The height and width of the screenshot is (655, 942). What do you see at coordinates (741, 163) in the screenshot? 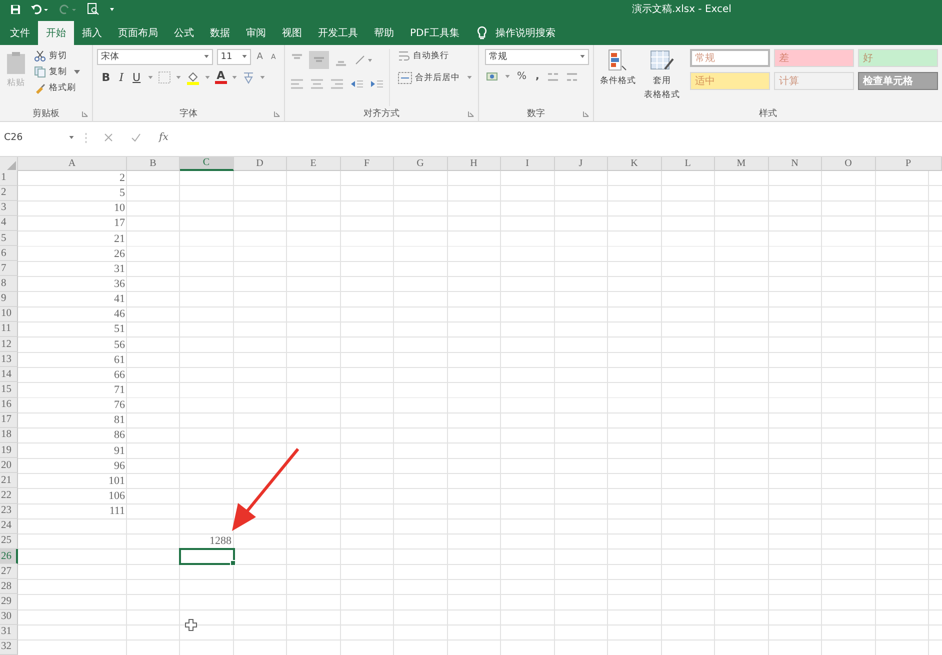
I see `column-header: M` at bounding box center [741, 163].